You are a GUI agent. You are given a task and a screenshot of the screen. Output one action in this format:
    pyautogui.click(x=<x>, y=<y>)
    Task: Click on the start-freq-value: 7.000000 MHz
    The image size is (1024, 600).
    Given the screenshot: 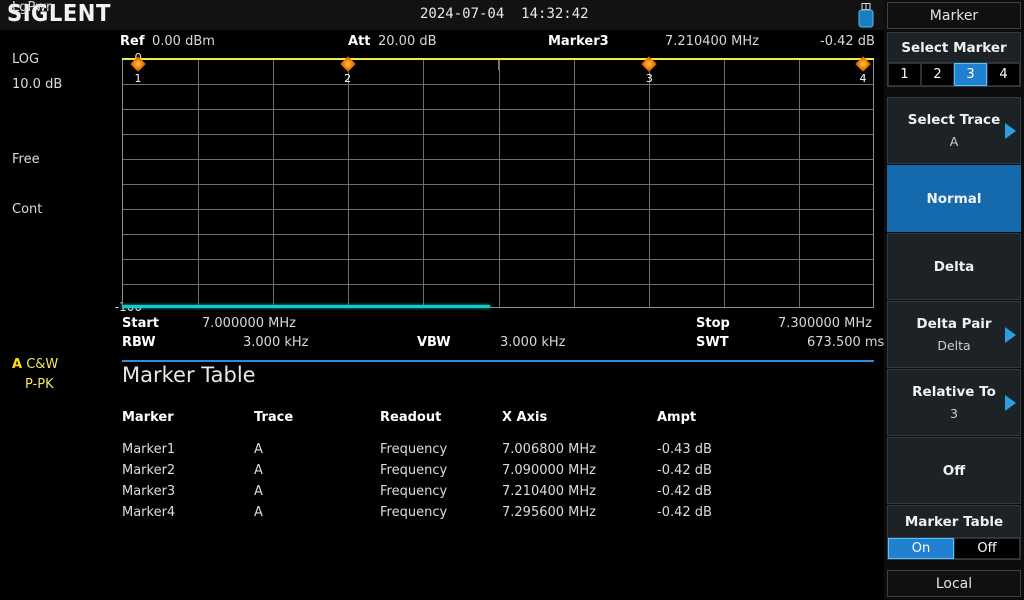 What is the action you would take?
    pyautogui.click(x=249, y=323)
    